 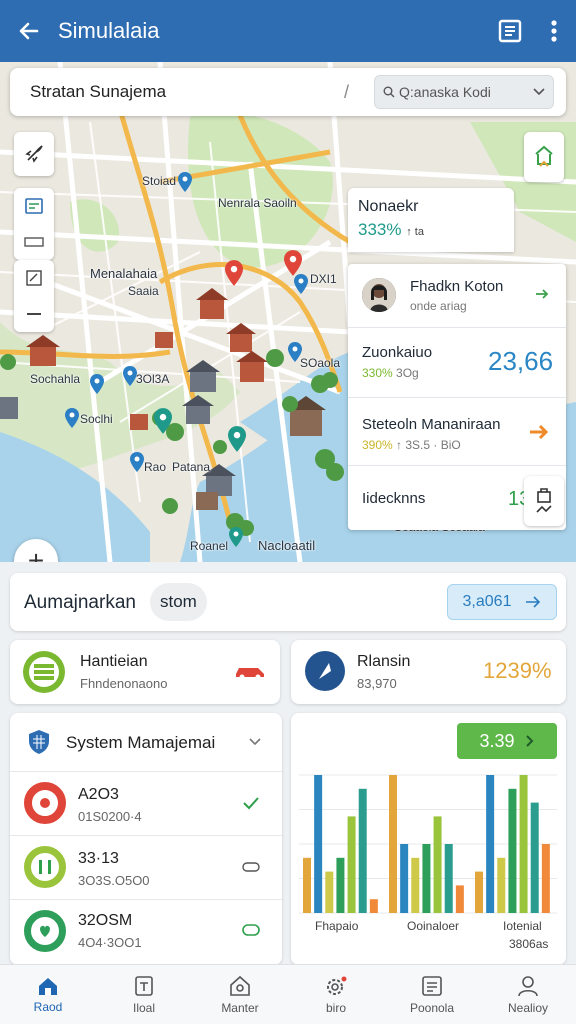 I want to click on app-bar: Simulalaia, so click(x=288, y=31).